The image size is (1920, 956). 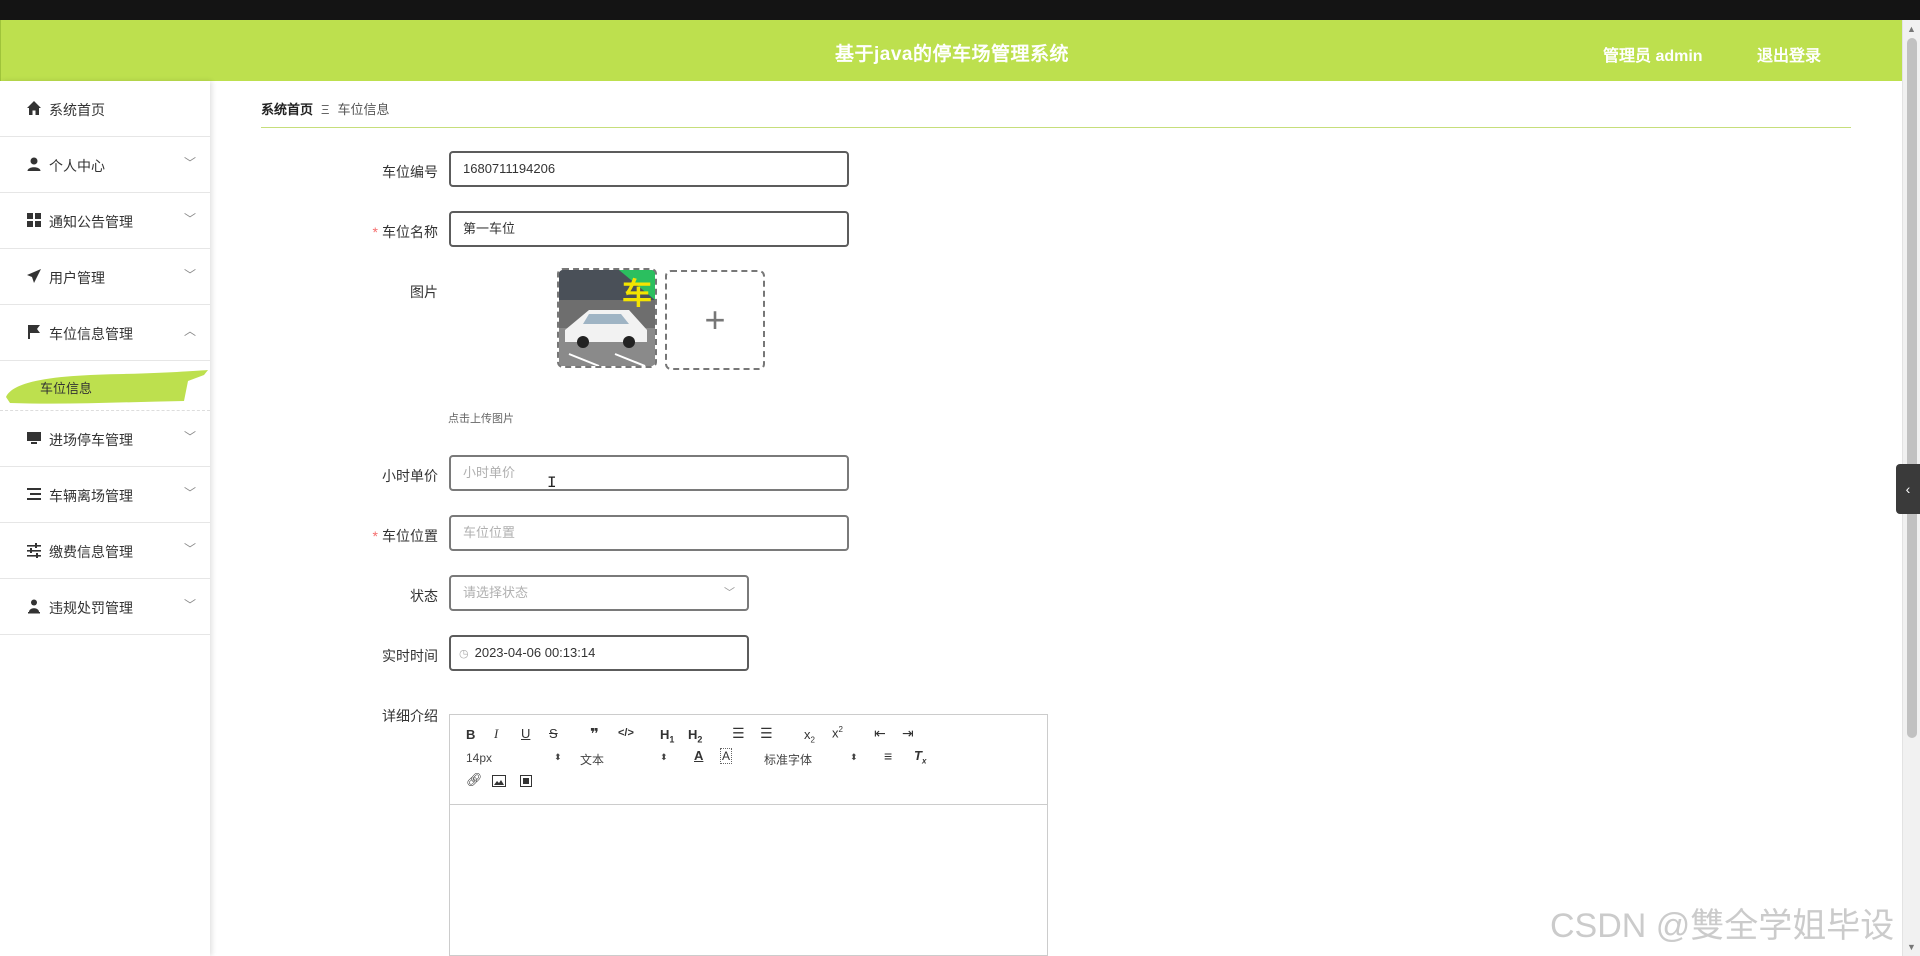 What do you see at coordinates (920, 757) in the screenshot?
I see `clear-format-icon: Tx` at bounding box center [920, 757].